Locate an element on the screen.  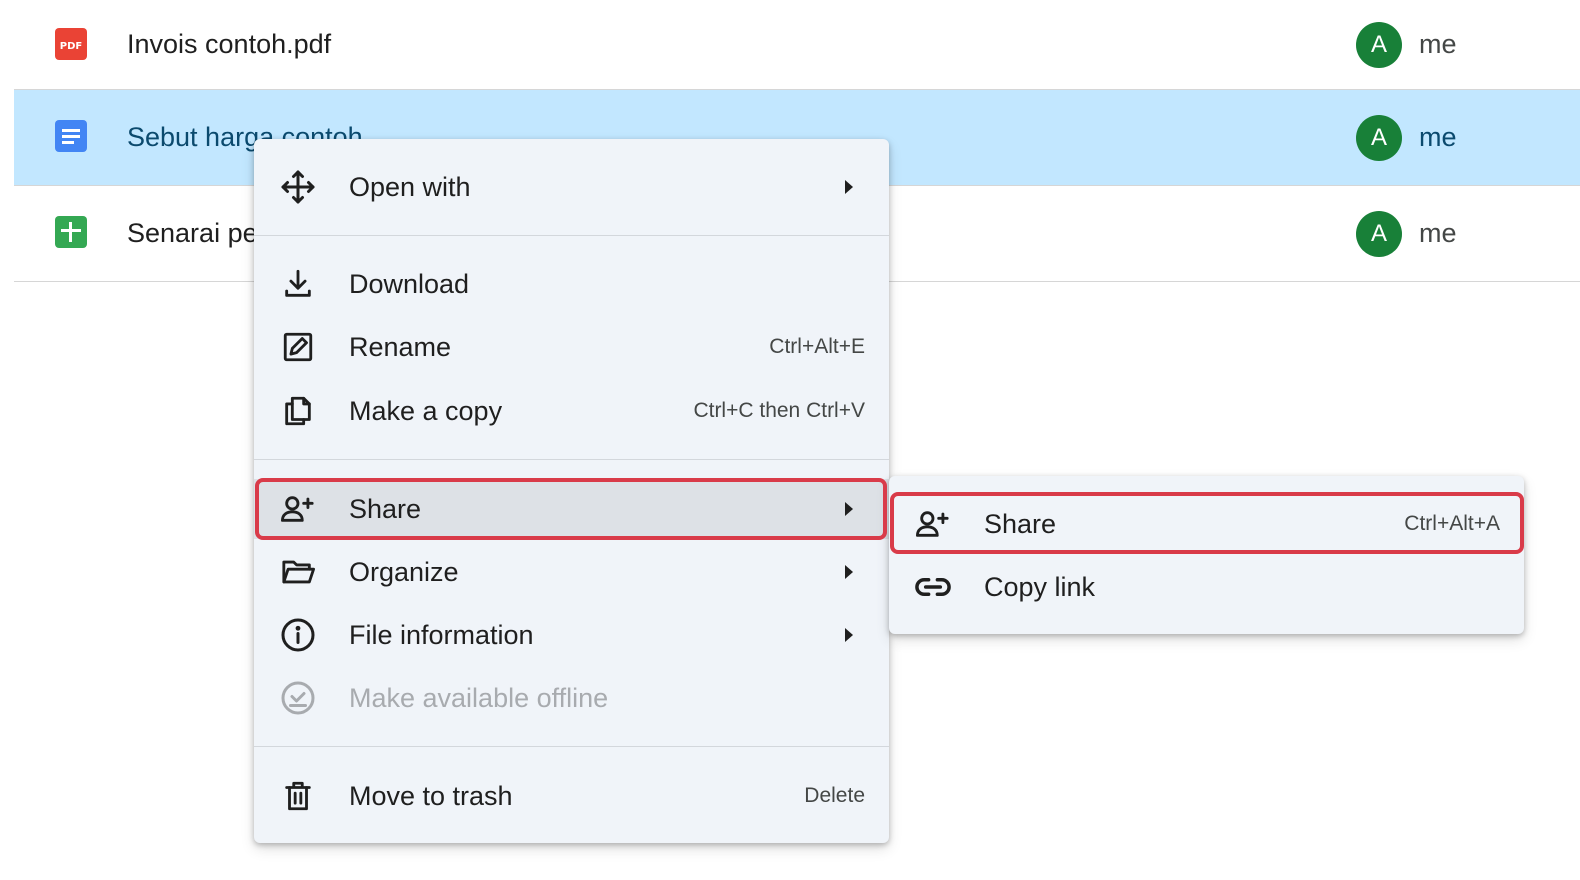
submenu-item-share: Share Ctrl+Alt+A is located at coordinates (1206, 524).